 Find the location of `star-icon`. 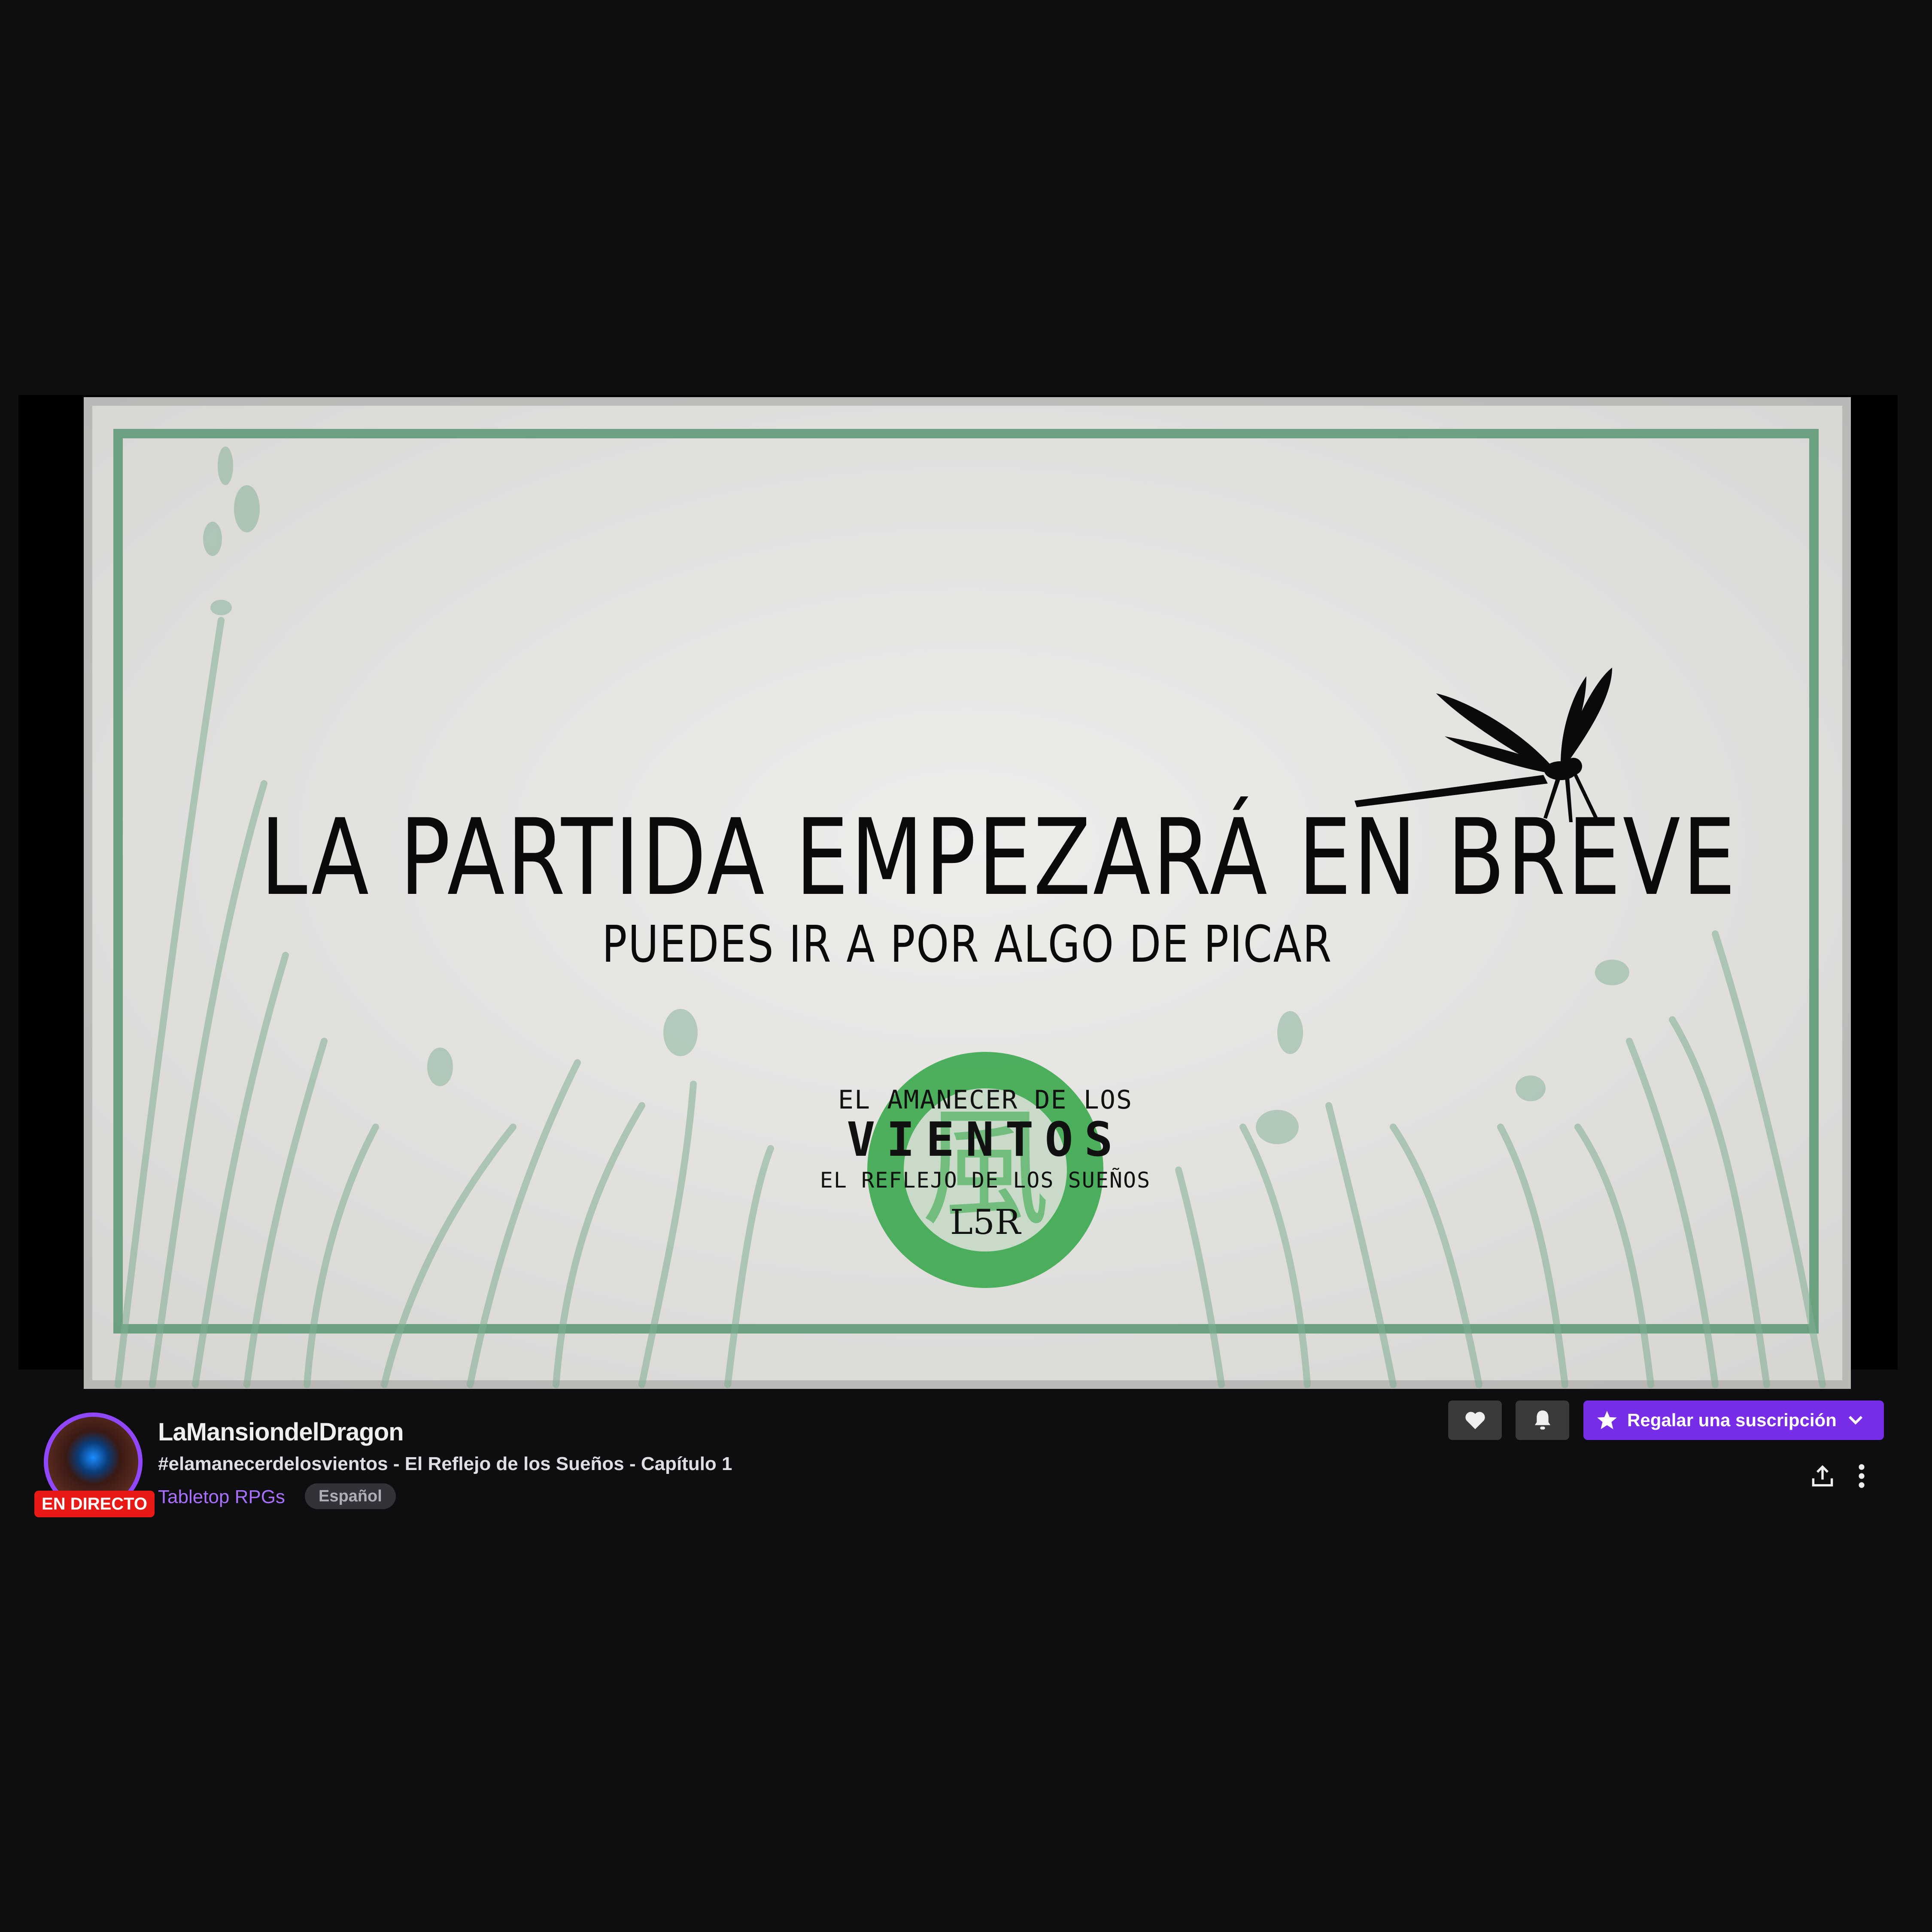

star-icon is located at coordinates (1607, 1420).